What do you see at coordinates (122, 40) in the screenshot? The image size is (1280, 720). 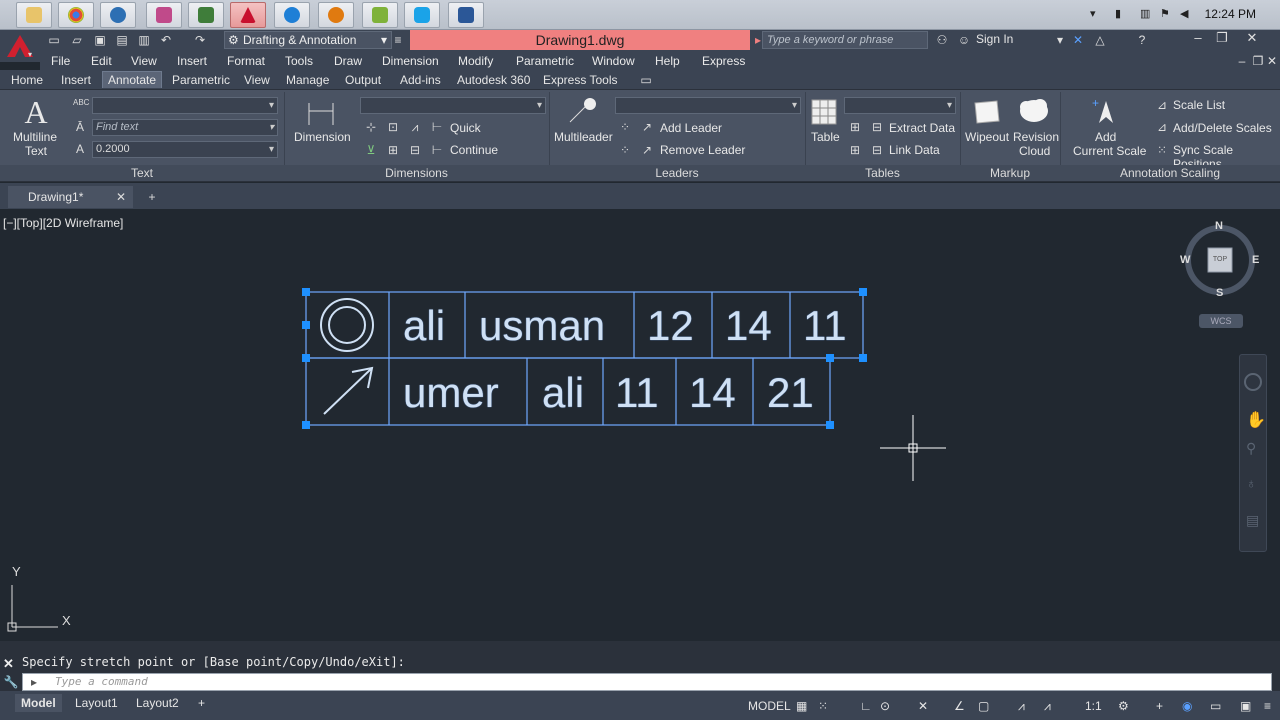 I see `save-as-icon: ▤` at bounding box center [122, 40].